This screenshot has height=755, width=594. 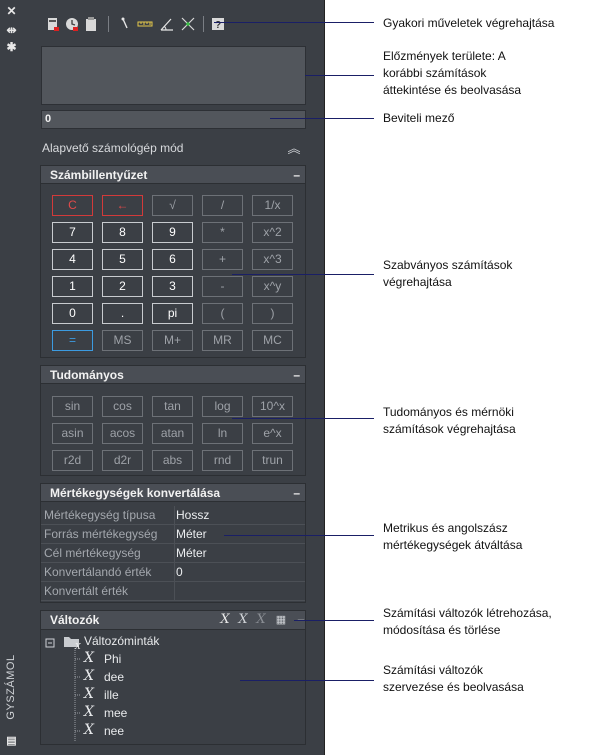 What do you see at coordinates (122, 259) in the screenshot?
I see `key-button: 5` at bounding box center [122, 259].